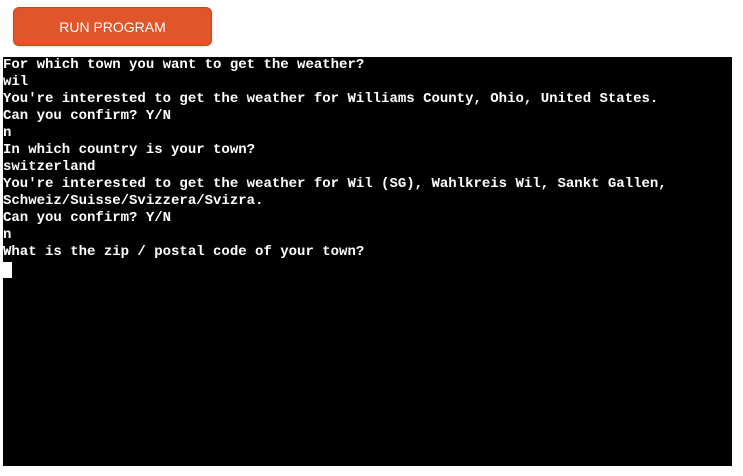 This screenshot has height=476, width=743. Describe the element at coordinates (49, 167) in the screenshot. I see `terminal-line: switzerland` at that location.